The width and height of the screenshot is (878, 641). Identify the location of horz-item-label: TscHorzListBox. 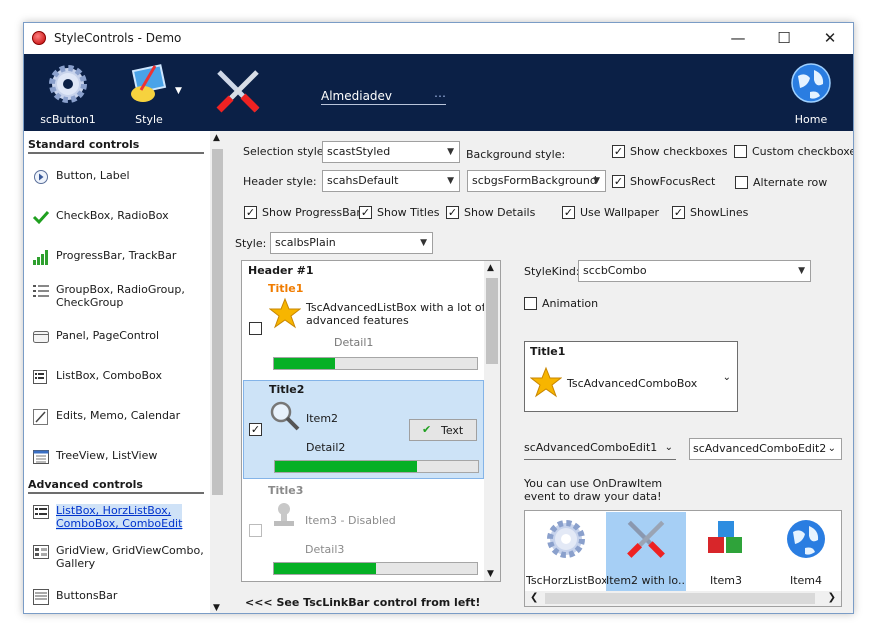
(566, 580).